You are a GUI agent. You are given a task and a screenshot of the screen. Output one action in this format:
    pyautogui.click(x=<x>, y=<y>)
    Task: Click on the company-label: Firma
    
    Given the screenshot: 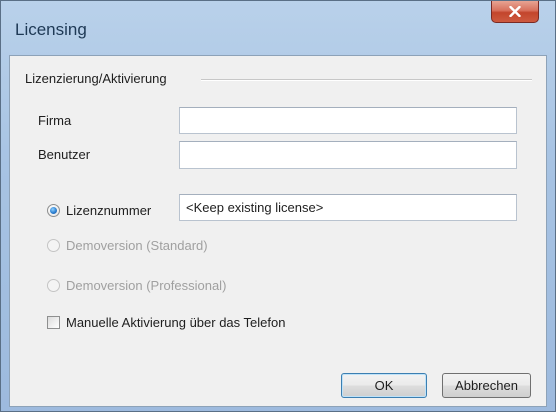 What is the action you would take?
    pyautogui.click(x=55, y=120)
    